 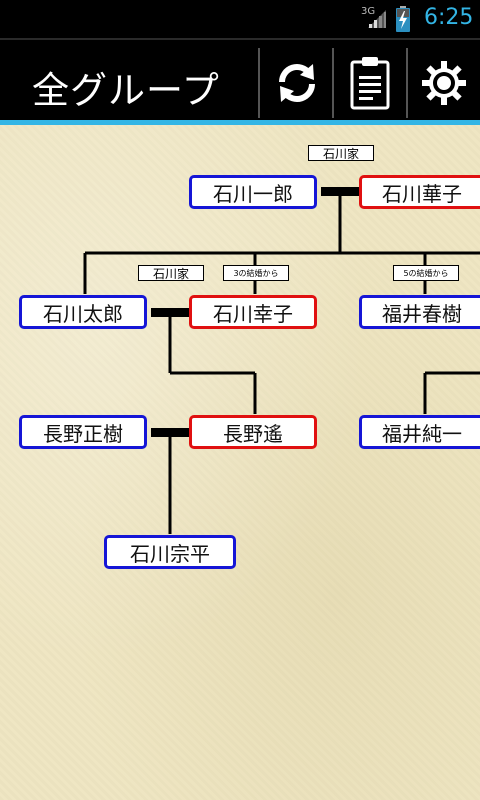 I want to click on person-ishikawa-souhei: 石川宗平, so click(x=170, y=552).